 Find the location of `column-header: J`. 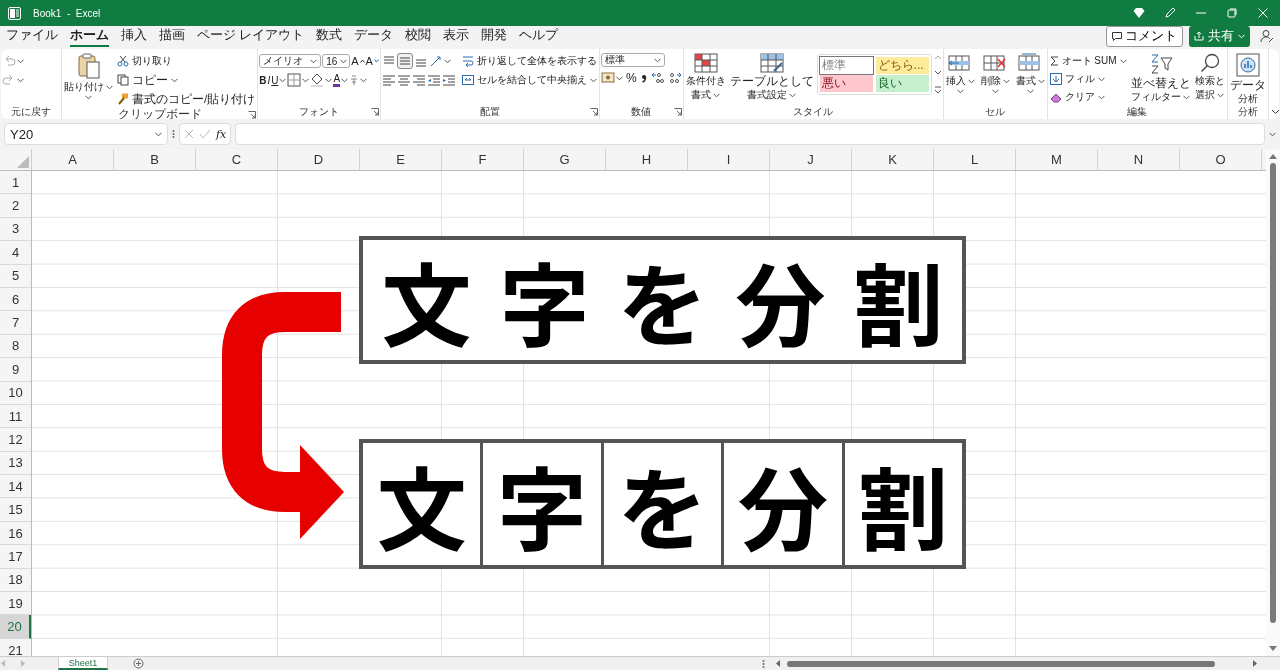

column-header: J is located at coordinates (811, 159).